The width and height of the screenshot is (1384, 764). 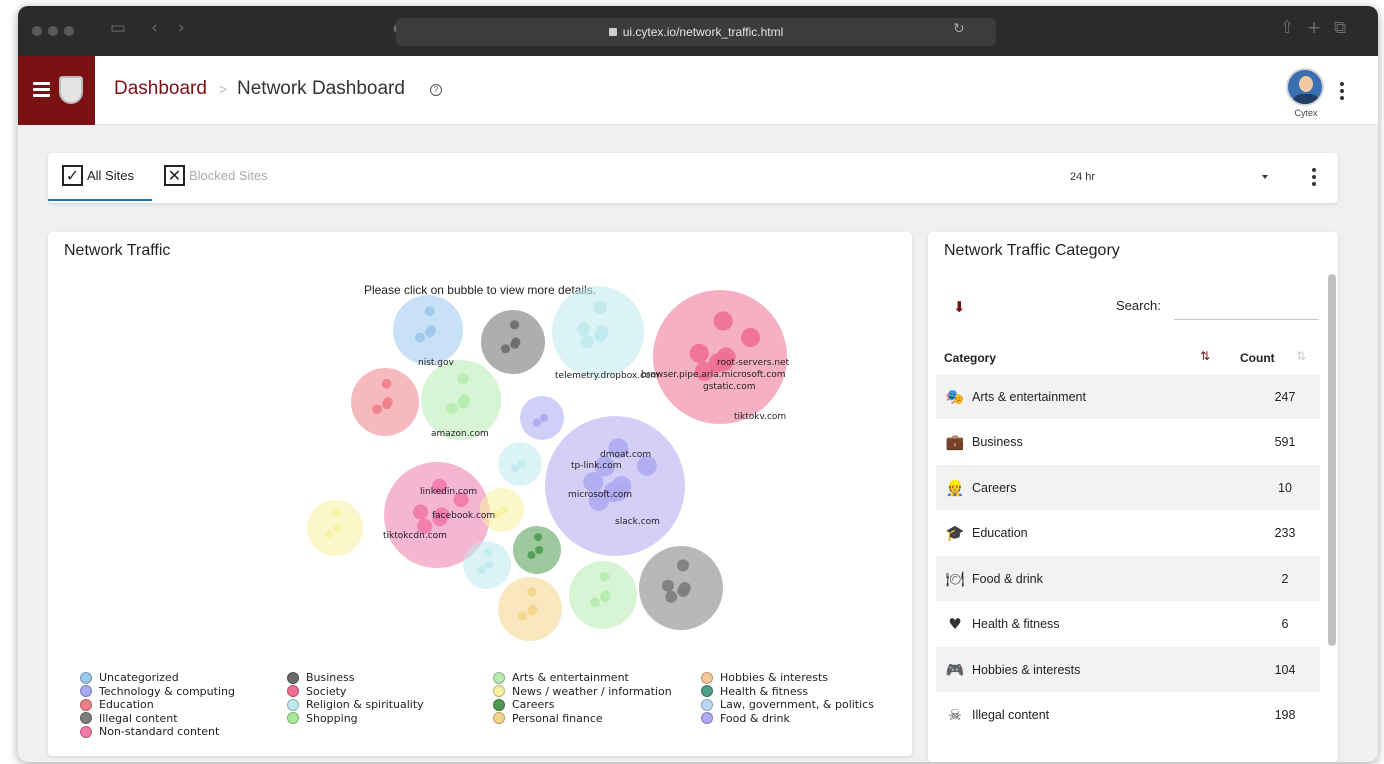 I want to click on search-input, so click(x=1246, y=307).